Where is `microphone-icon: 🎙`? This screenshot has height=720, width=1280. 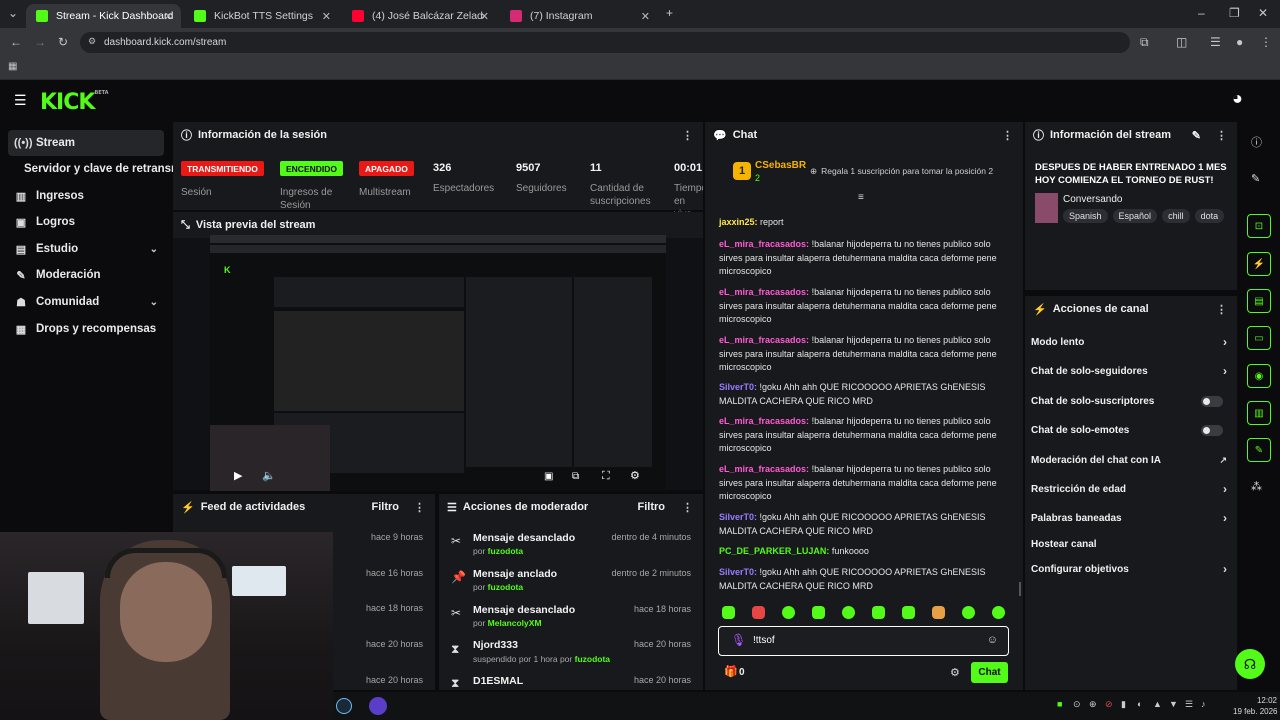 microphone-icon: 🎙 is located at coordinates (738, 640).